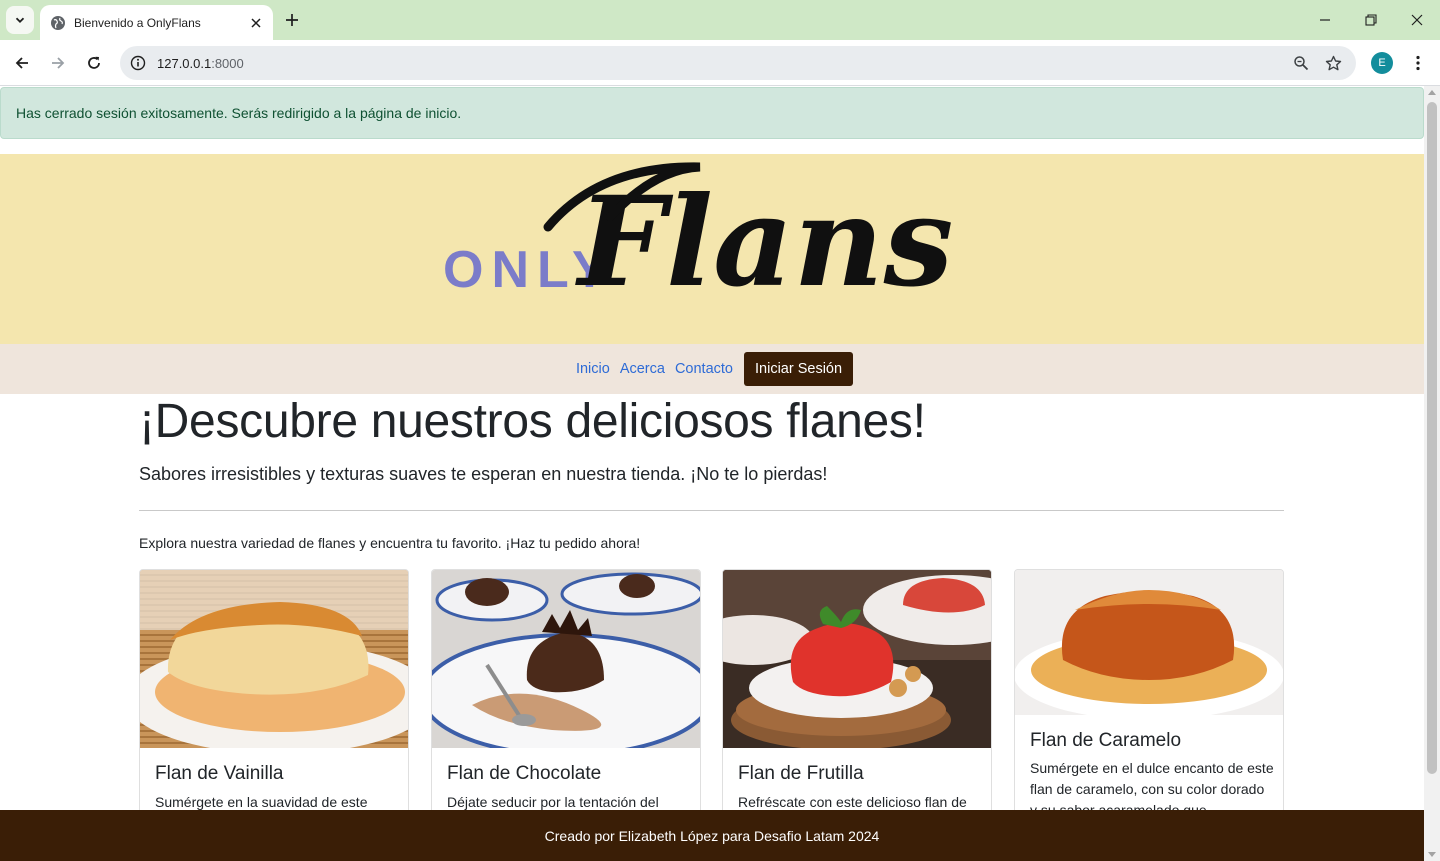 This screenshot has width=1440, height=861. I want to click on tab-close-button, so click(256, 23).